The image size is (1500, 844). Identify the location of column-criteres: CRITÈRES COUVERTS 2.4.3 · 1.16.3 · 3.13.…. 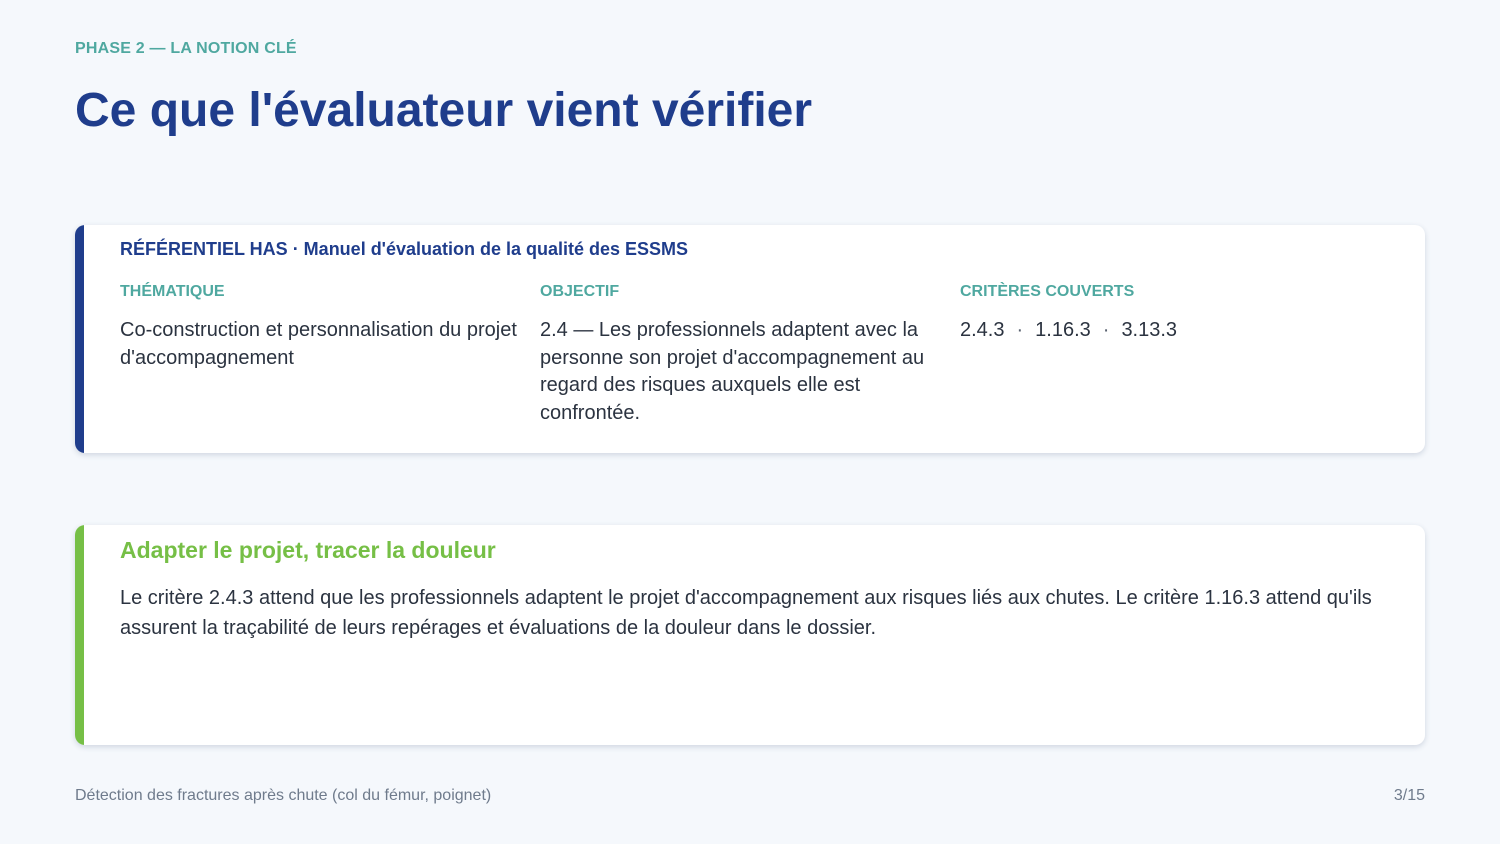
(1162, 314).